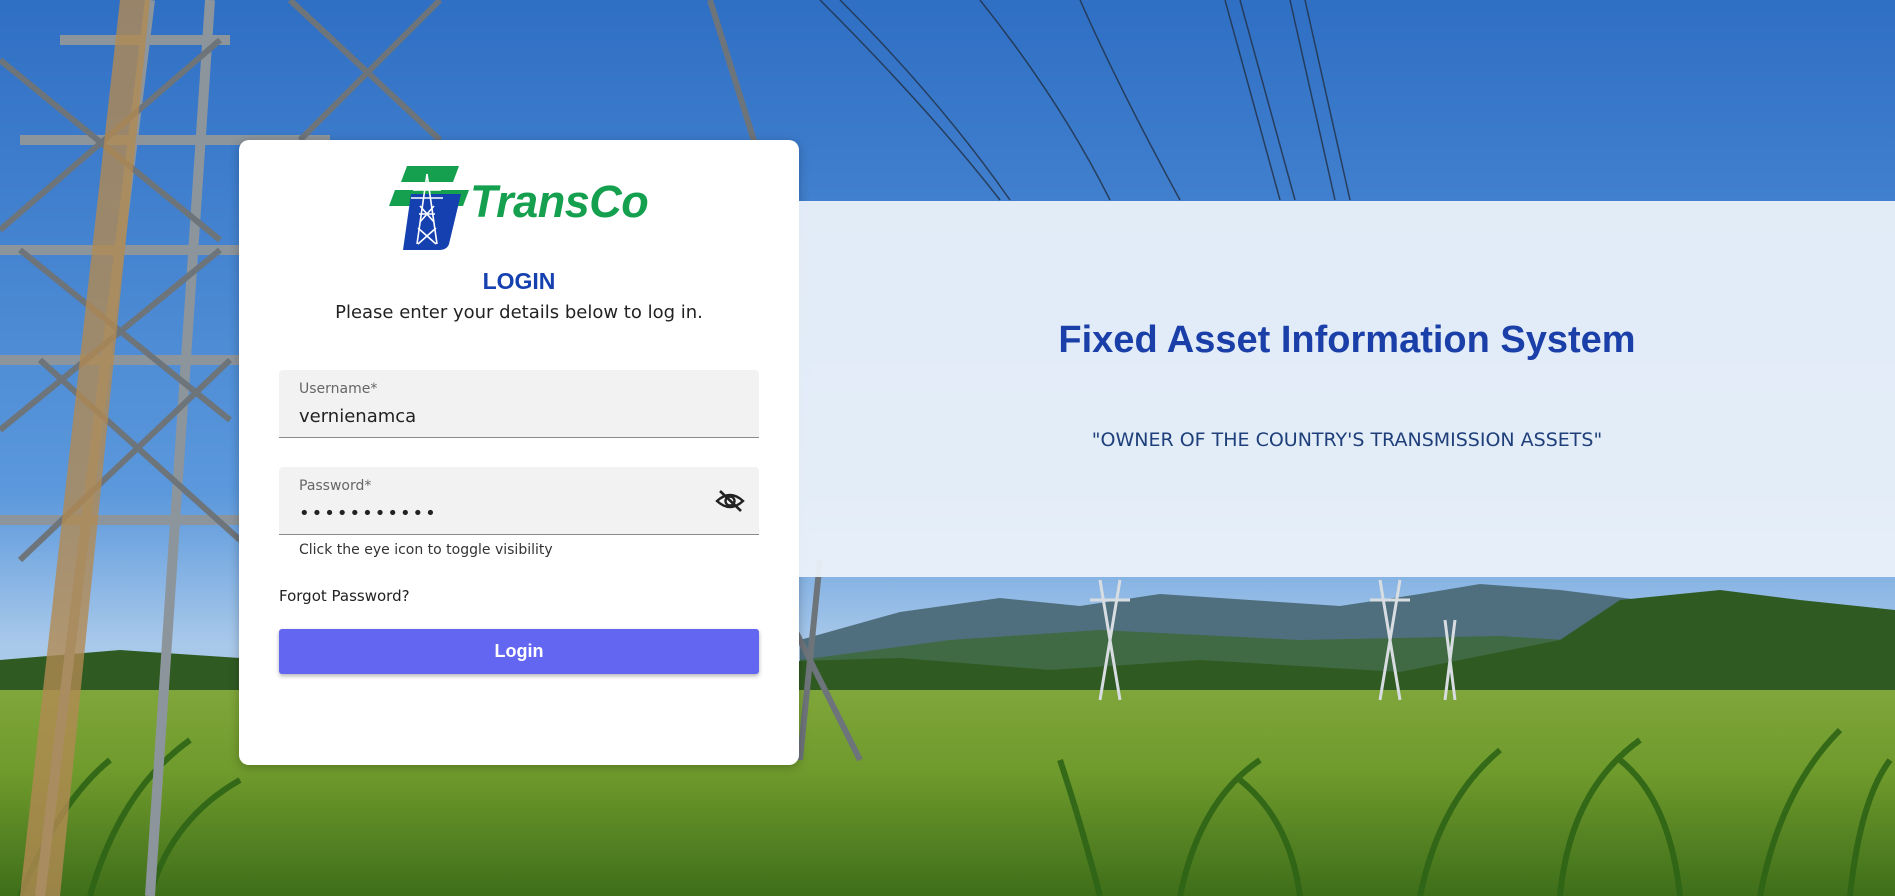 This screenshot has height=896, width=1895. I want to click on system-title: Fixed Asset Information System, so click(1347, 340).